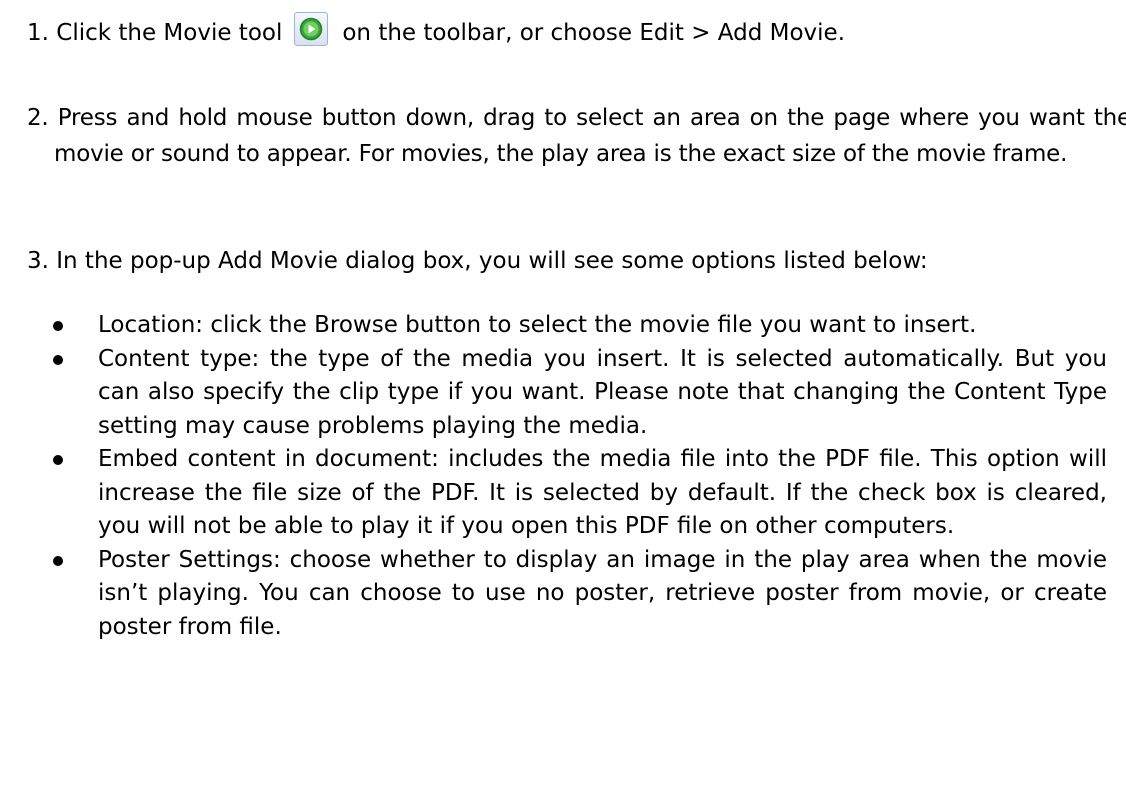 The width and height of the screenshot is (1126, 810). I want to click on play-icon, so click(311, 29).